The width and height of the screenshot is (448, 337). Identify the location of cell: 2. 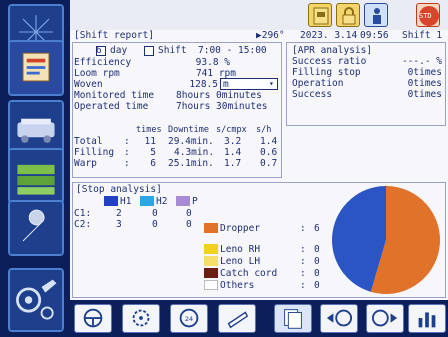
(119, 213).